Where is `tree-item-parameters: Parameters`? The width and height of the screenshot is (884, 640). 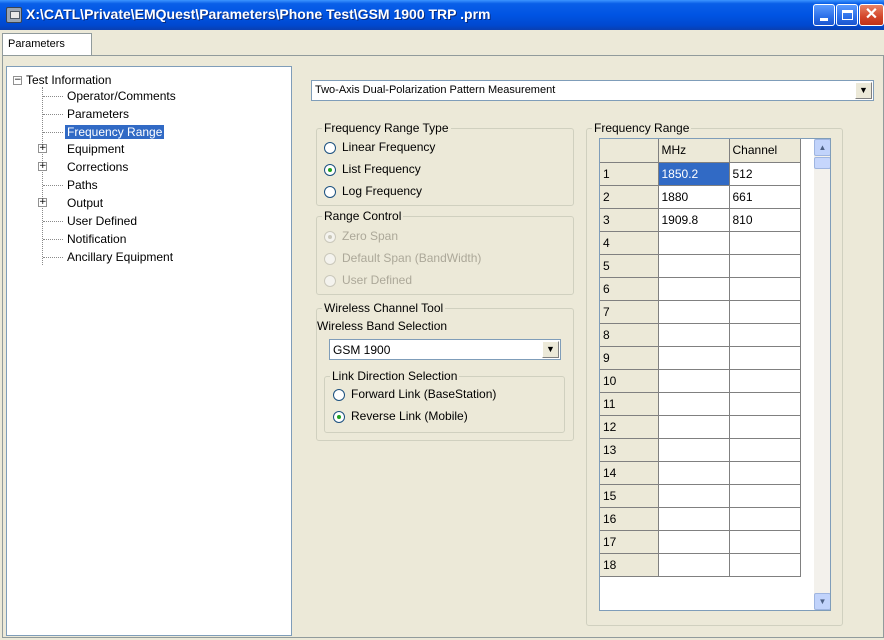 tree-item-parameters: Parameters is located at coordinates (98, 114).